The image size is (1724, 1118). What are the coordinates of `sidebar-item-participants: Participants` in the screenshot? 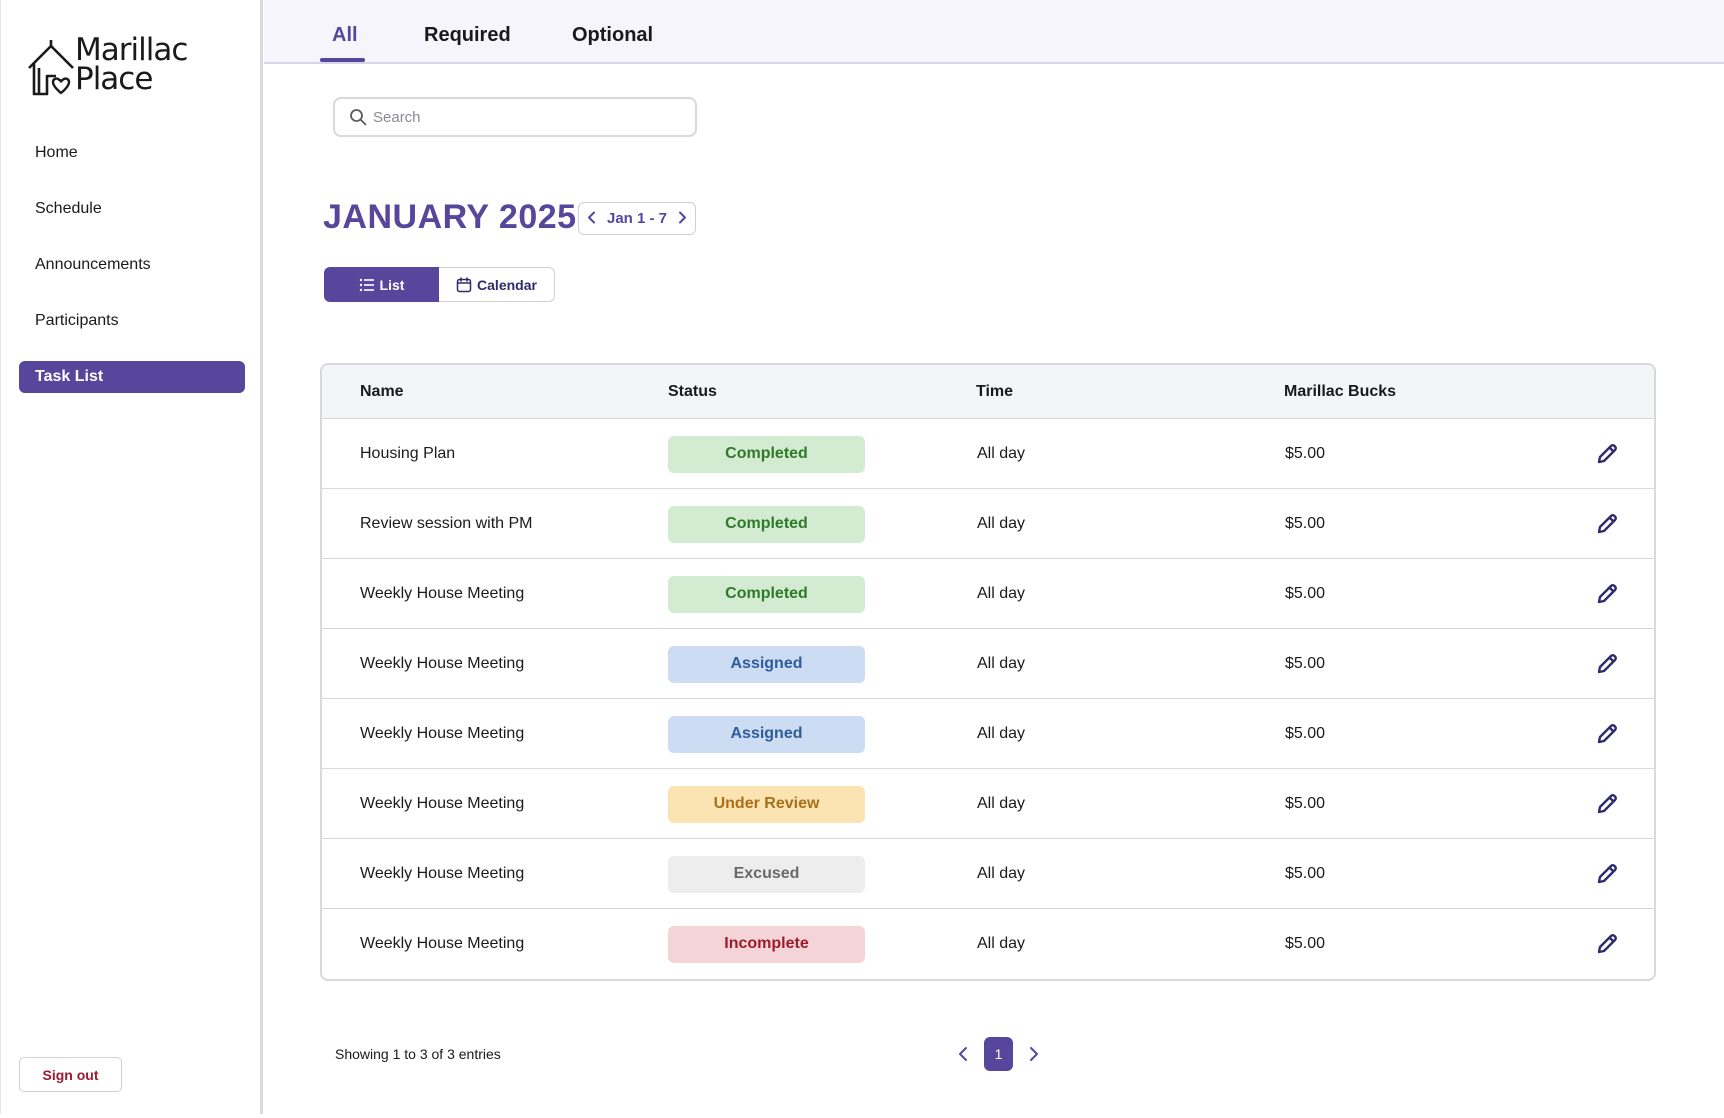 It's located at (132, 321).